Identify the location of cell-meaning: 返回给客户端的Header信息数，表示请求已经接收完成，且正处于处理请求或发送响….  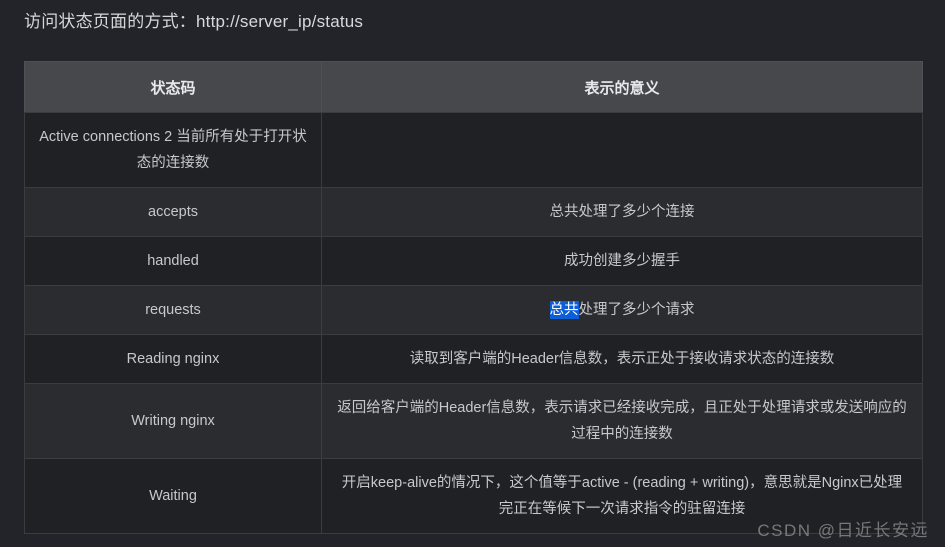
(622, 421).